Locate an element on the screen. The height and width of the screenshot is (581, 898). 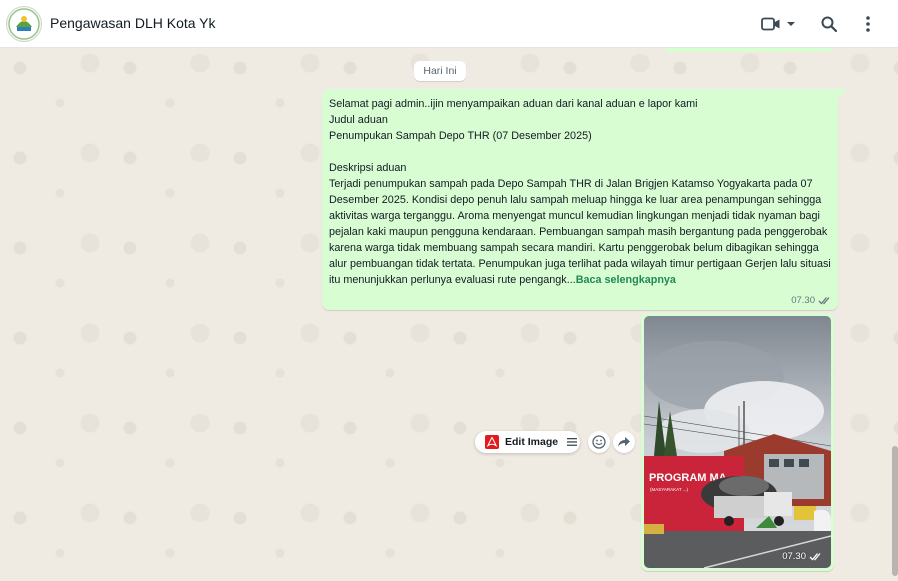
edit-image-label: Edit Image is located at coordinates (532, 442).